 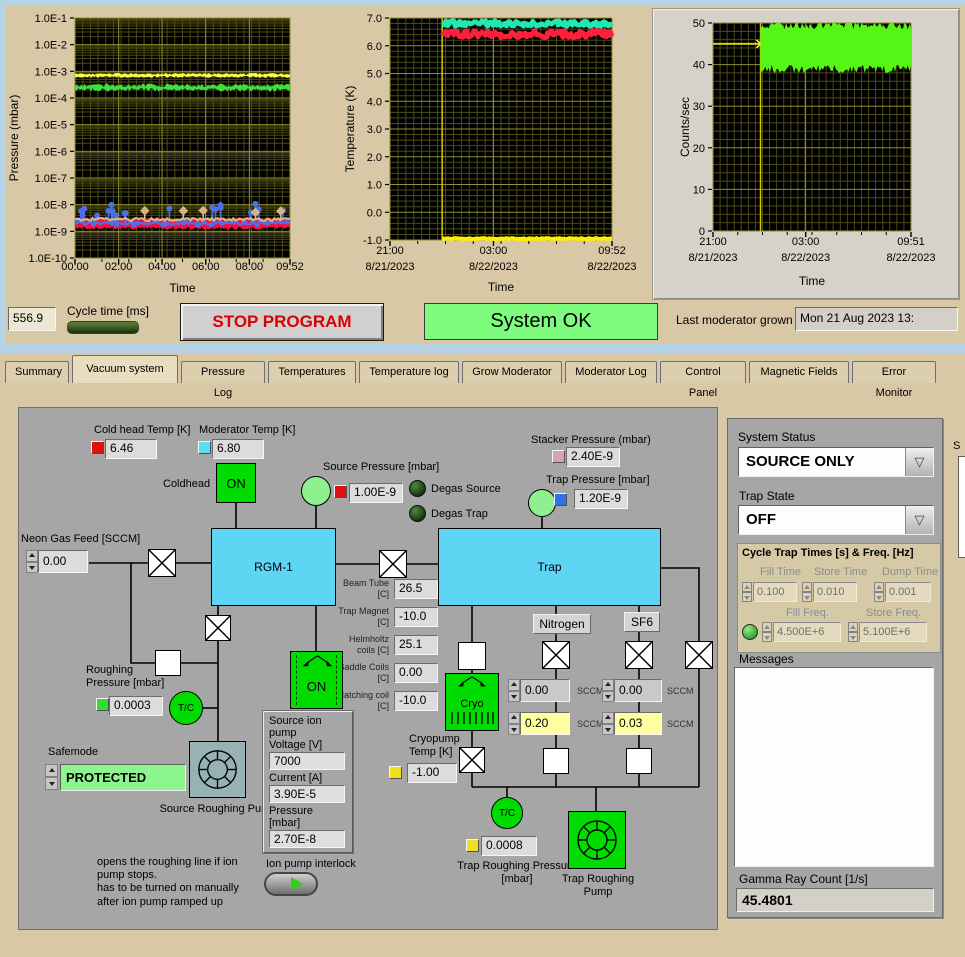 I want to click on cycle-time-display: 556.9, so click(x=32, y=319).